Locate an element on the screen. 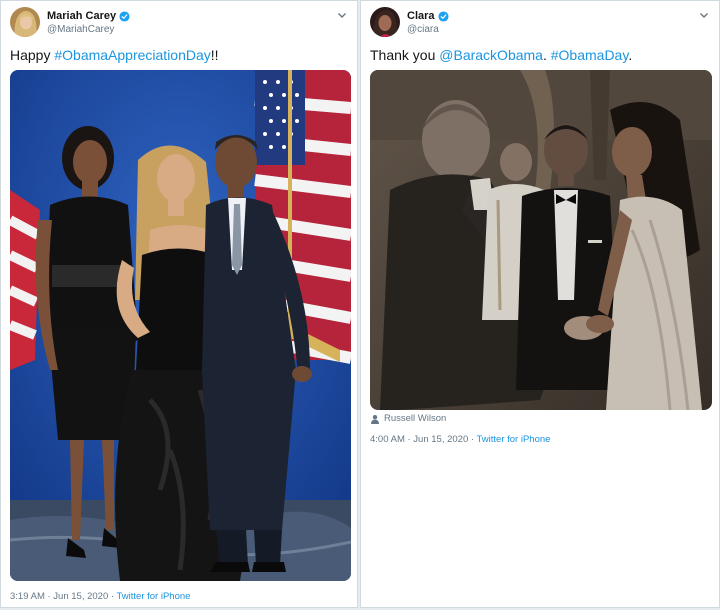 The width and height of the screenshot is (720, 610). hashtag-link: #ObamaAppreciationDay is located at coordinates (132, 55).